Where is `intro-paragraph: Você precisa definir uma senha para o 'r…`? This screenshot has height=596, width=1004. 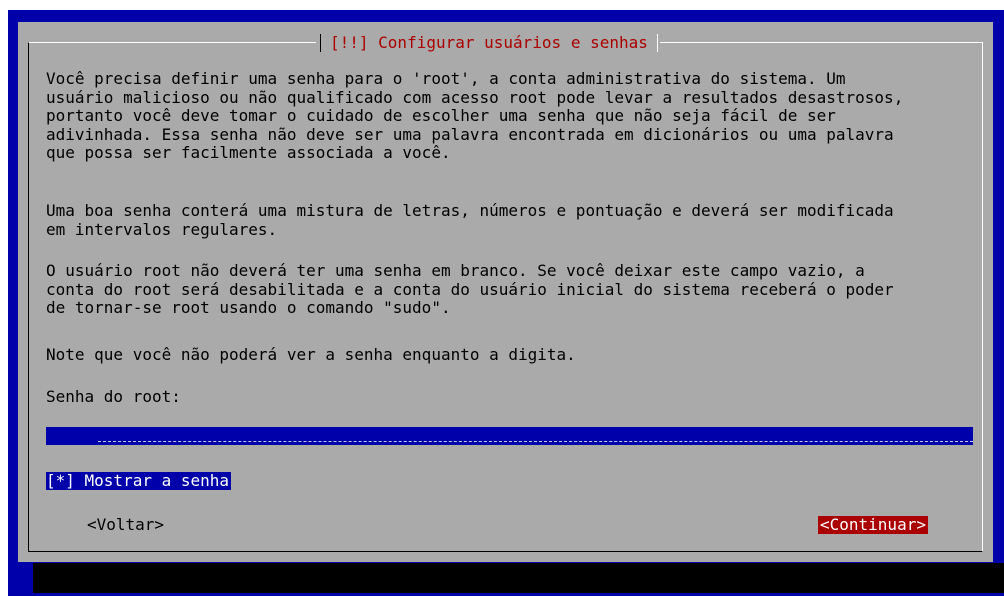
intro-paragraph: Você precisa definir uma senha para o 'r… is located at coordinates (475, 116).